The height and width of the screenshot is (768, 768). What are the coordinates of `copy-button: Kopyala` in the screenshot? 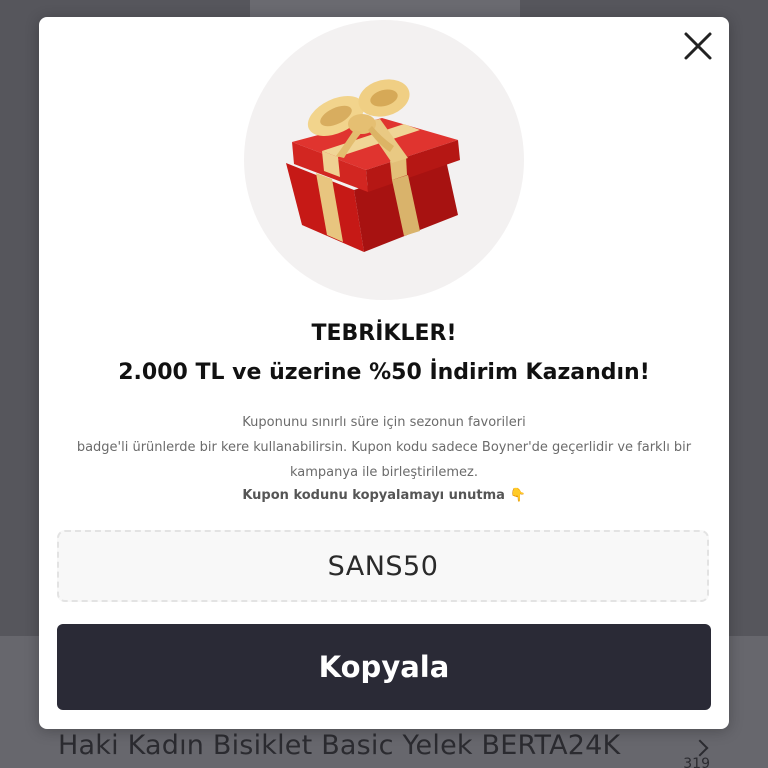 It's located at (384, 667).